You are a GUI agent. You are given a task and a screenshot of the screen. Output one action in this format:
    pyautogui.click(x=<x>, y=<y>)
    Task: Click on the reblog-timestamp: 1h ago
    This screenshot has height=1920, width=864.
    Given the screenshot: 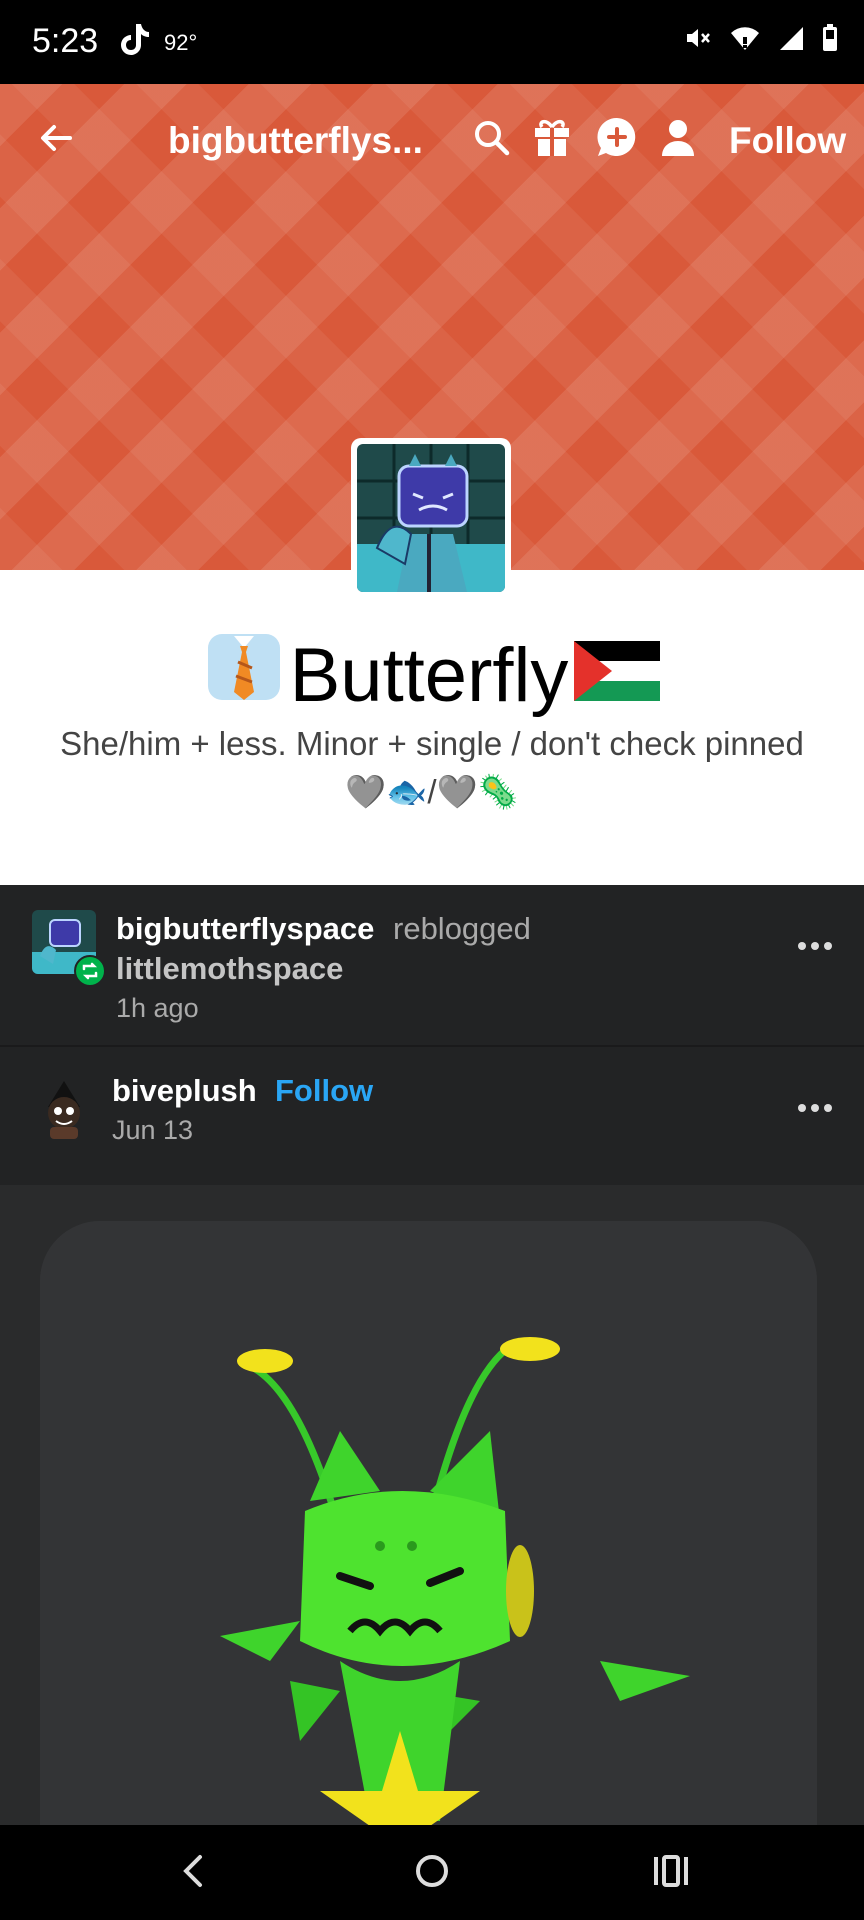 What is the action you would take?
    pyautogui.click(x=157, y=1008)
    